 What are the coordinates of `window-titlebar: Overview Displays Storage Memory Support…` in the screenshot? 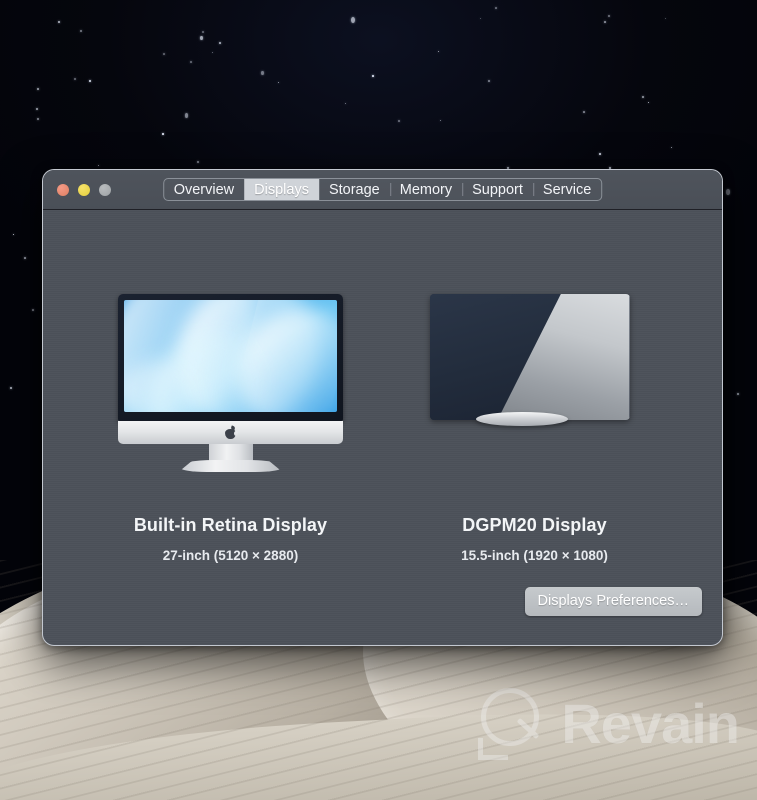 It's located at (382, 190).